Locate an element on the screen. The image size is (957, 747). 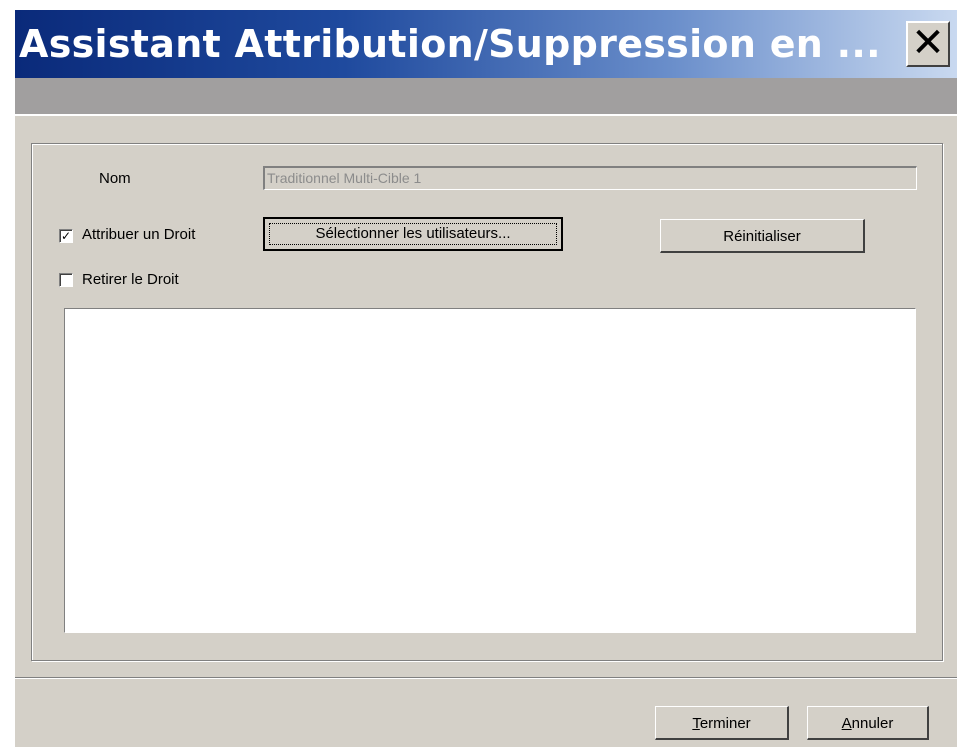
close-button: ✕ is located at coordinates (928, 44).